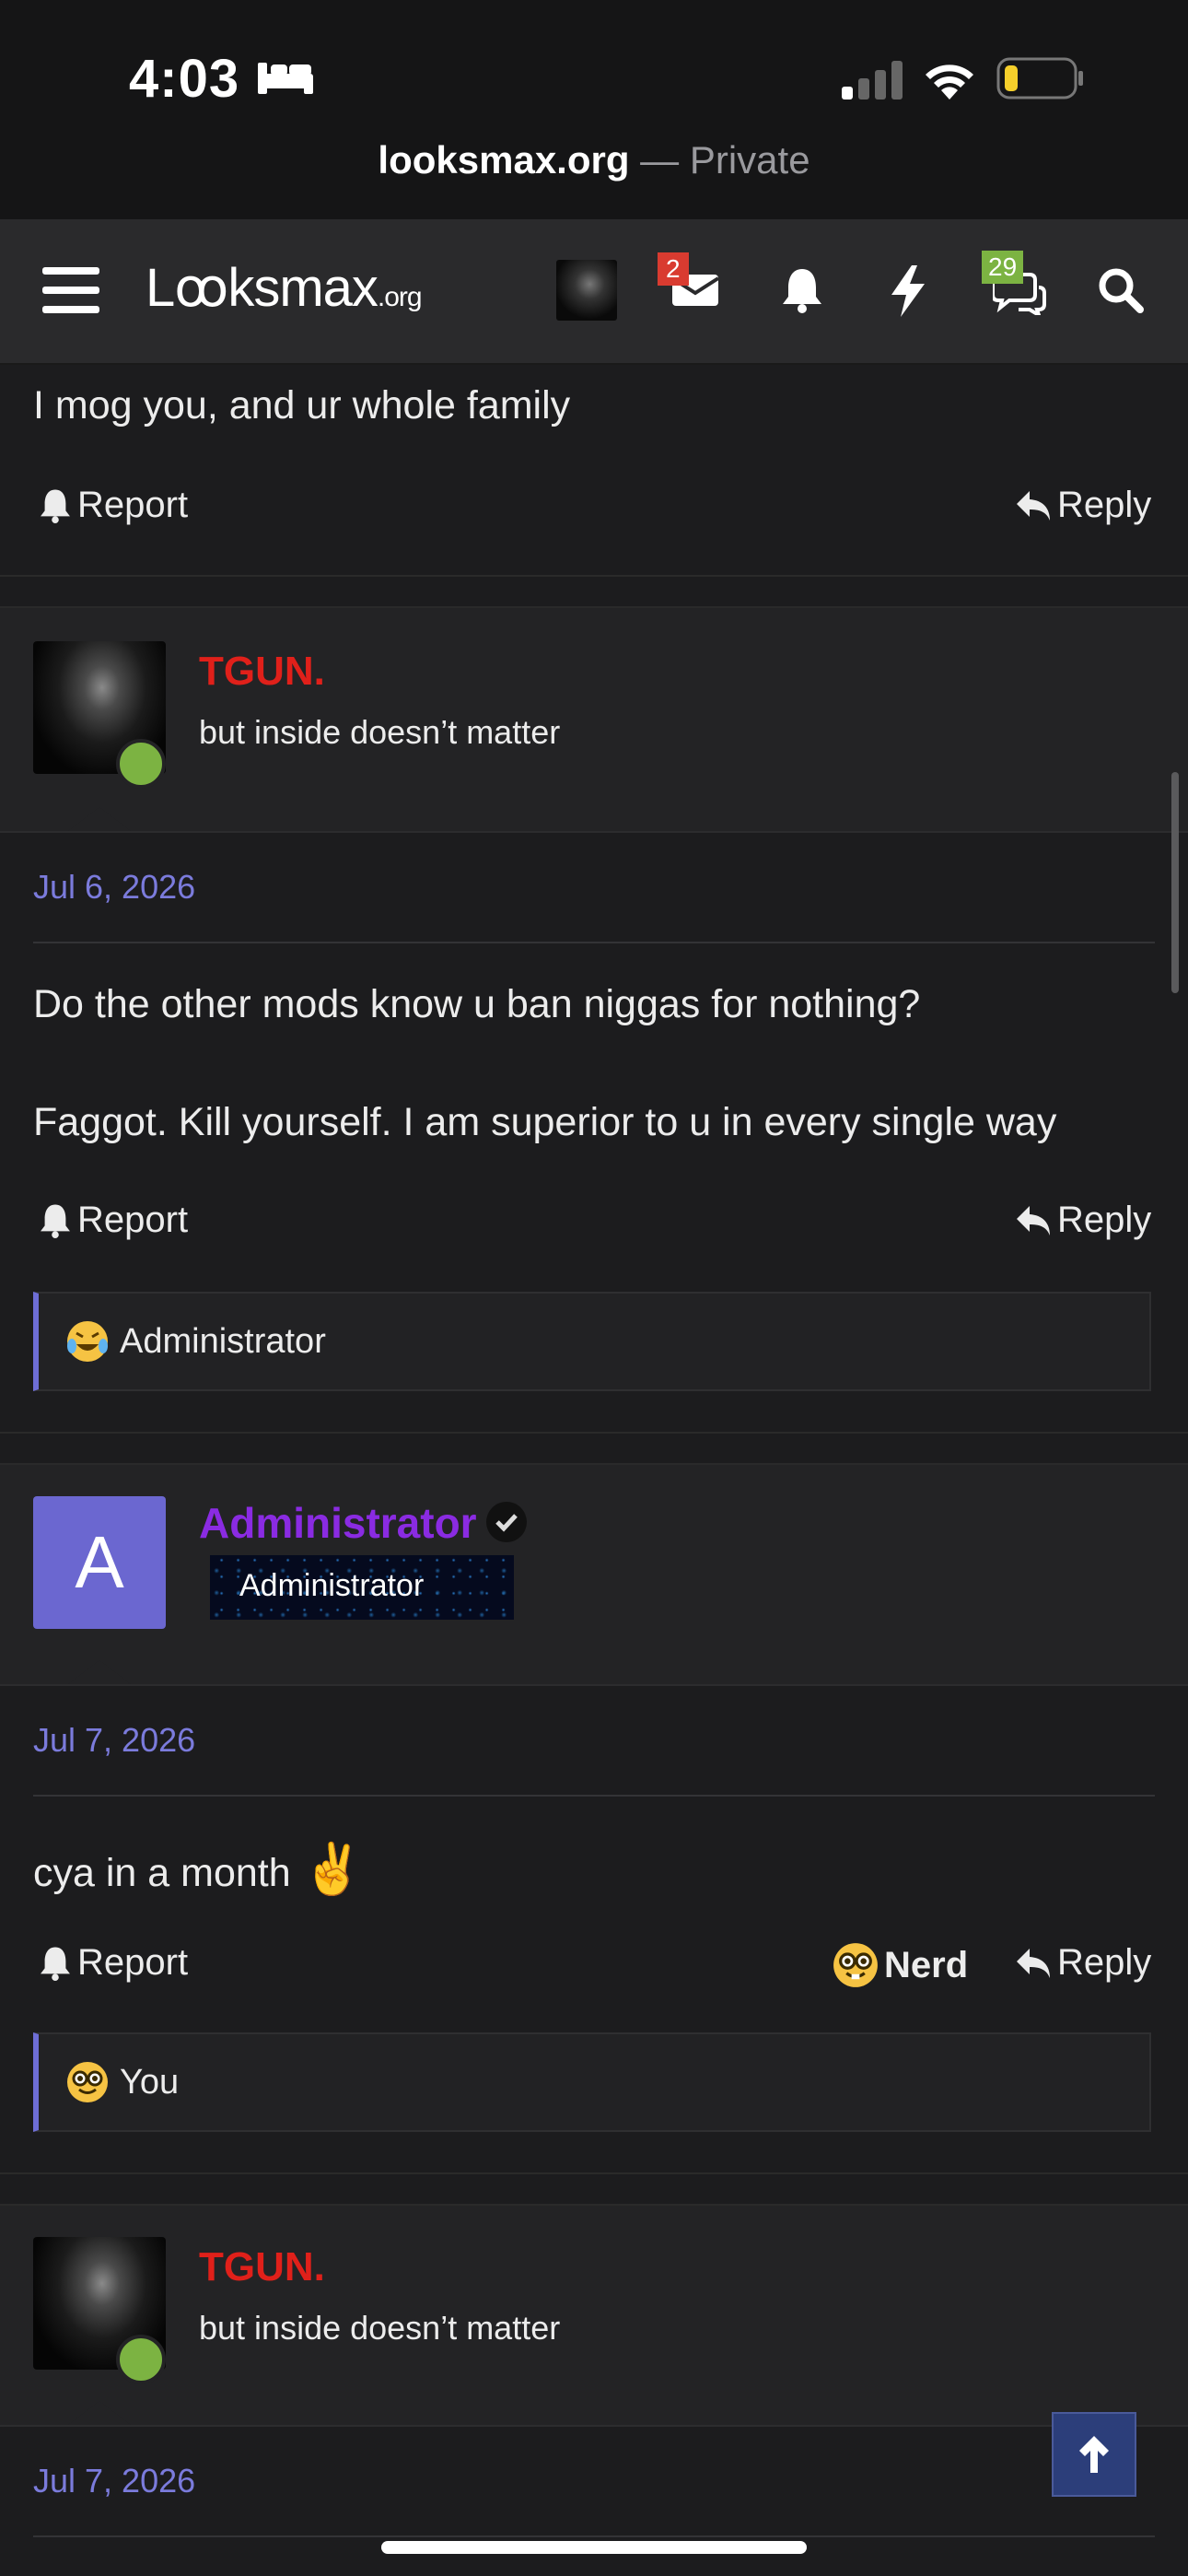  Describe the element at coordinates (908, 291) in the screenshot. I see `lightning-icon` at that location.